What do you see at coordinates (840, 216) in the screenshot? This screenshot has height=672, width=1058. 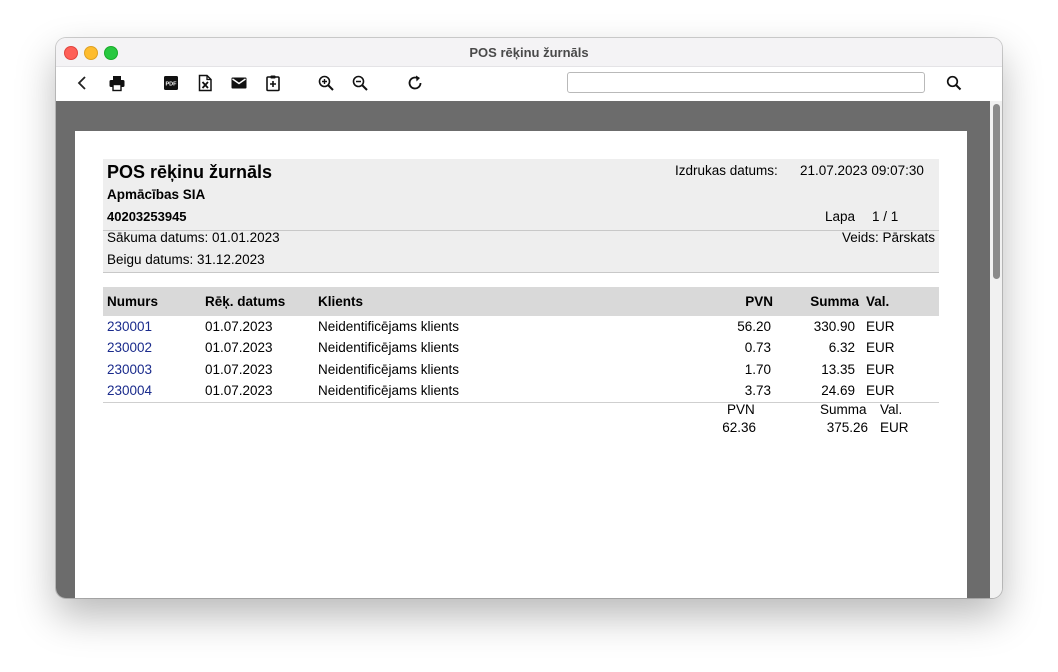 I see `page-label: Lapa` at bounding box center [840, 216].